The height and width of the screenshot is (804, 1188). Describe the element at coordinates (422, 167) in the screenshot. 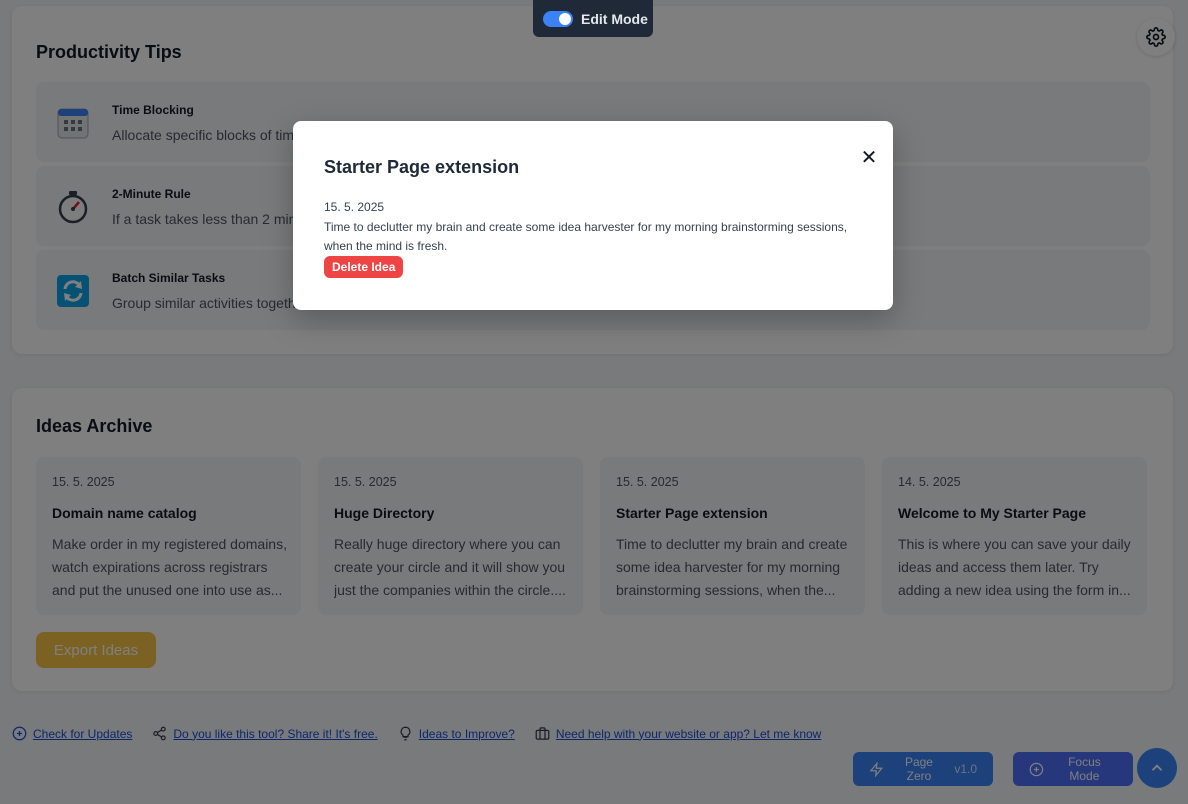

I see `modal-title: Starter Page extension` at that location.